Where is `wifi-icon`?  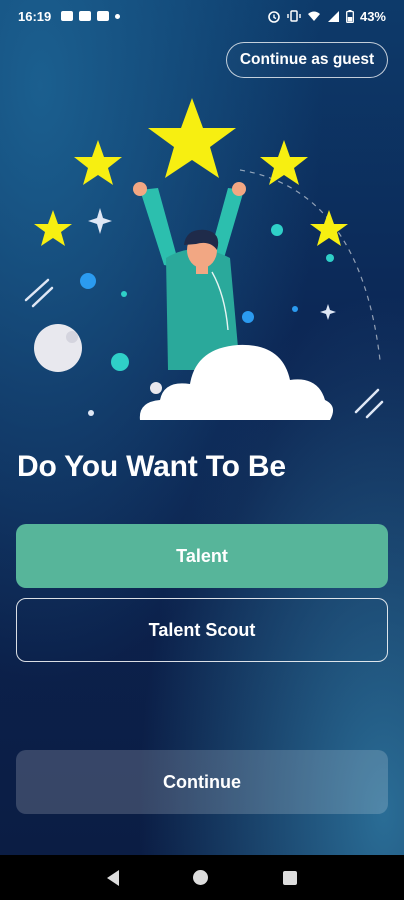
wifi-icon is located at coordinates (313, 16).